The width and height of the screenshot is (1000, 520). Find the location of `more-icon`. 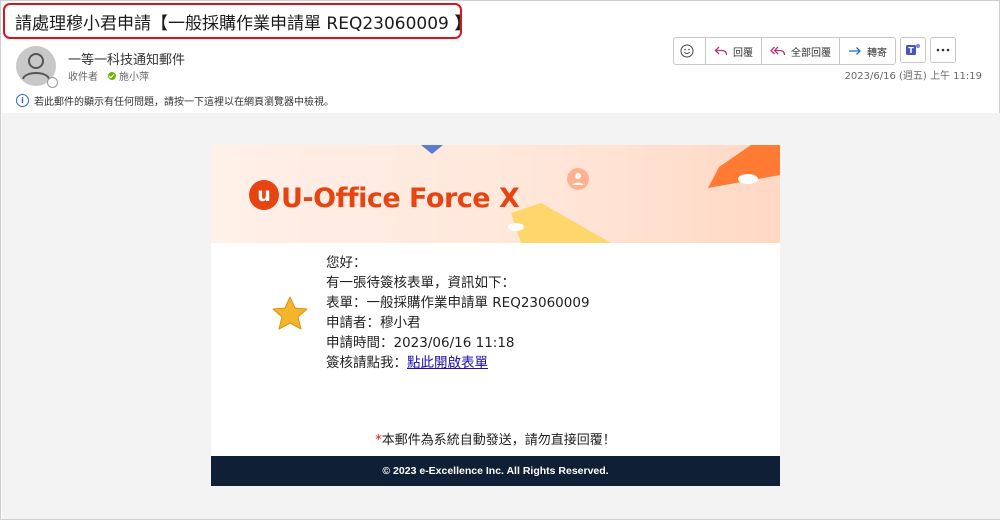

more-icon is located at coordinates (943, 50).